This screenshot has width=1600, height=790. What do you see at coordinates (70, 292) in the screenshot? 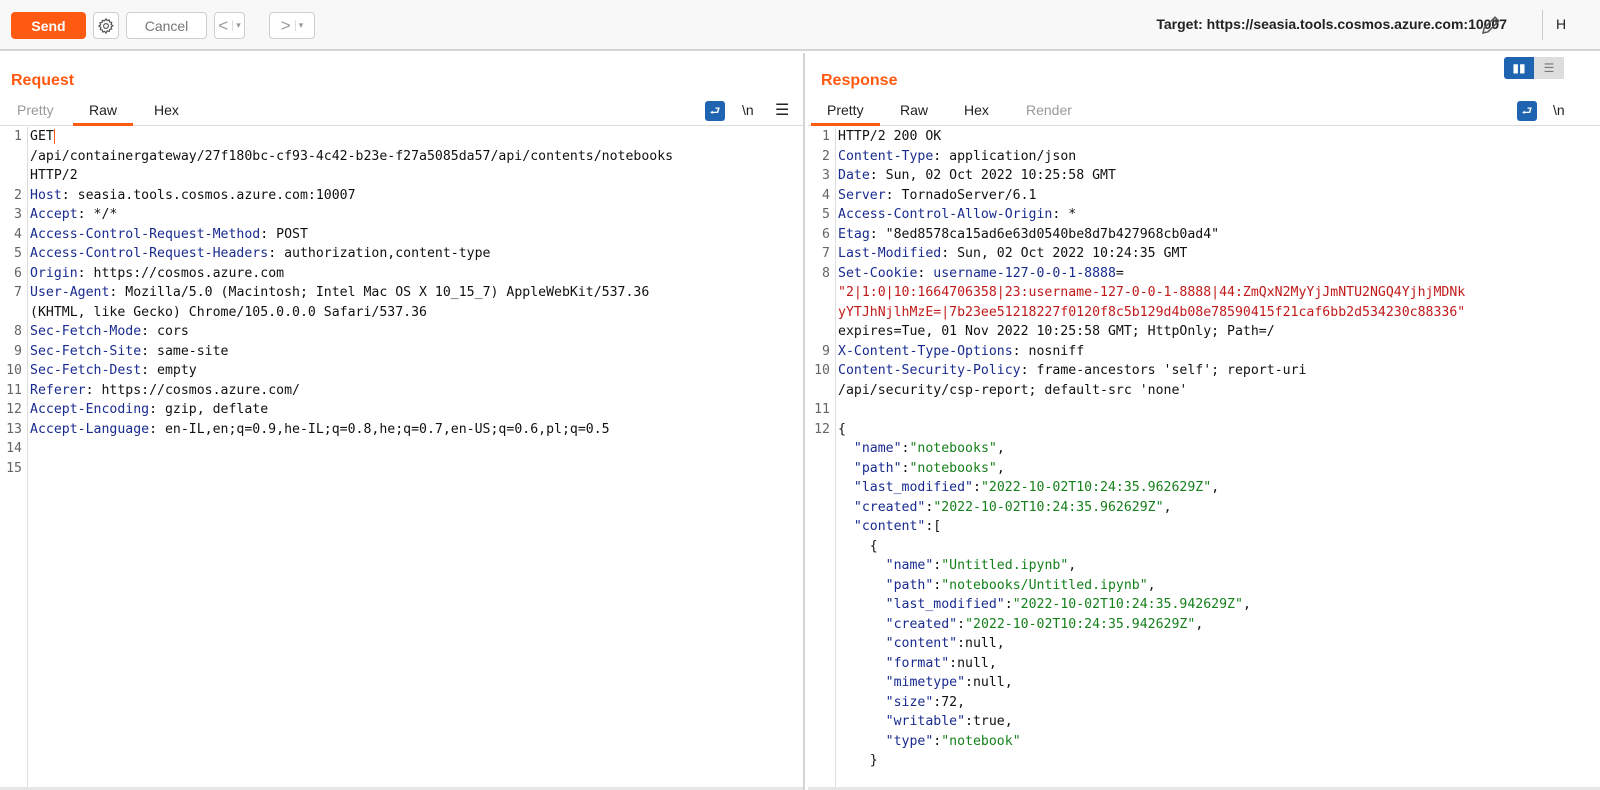
I see `token-key: User-Agent` at bounding box center [70, 292].